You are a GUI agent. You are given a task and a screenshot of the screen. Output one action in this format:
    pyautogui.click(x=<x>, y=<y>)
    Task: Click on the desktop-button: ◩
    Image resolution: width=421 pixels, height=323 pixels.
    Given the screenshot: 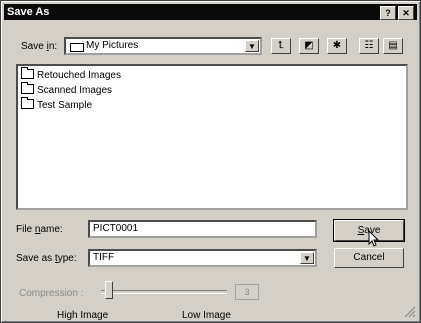 What is the action you would take?
    pyautogui.click(x=309, y=46)
    